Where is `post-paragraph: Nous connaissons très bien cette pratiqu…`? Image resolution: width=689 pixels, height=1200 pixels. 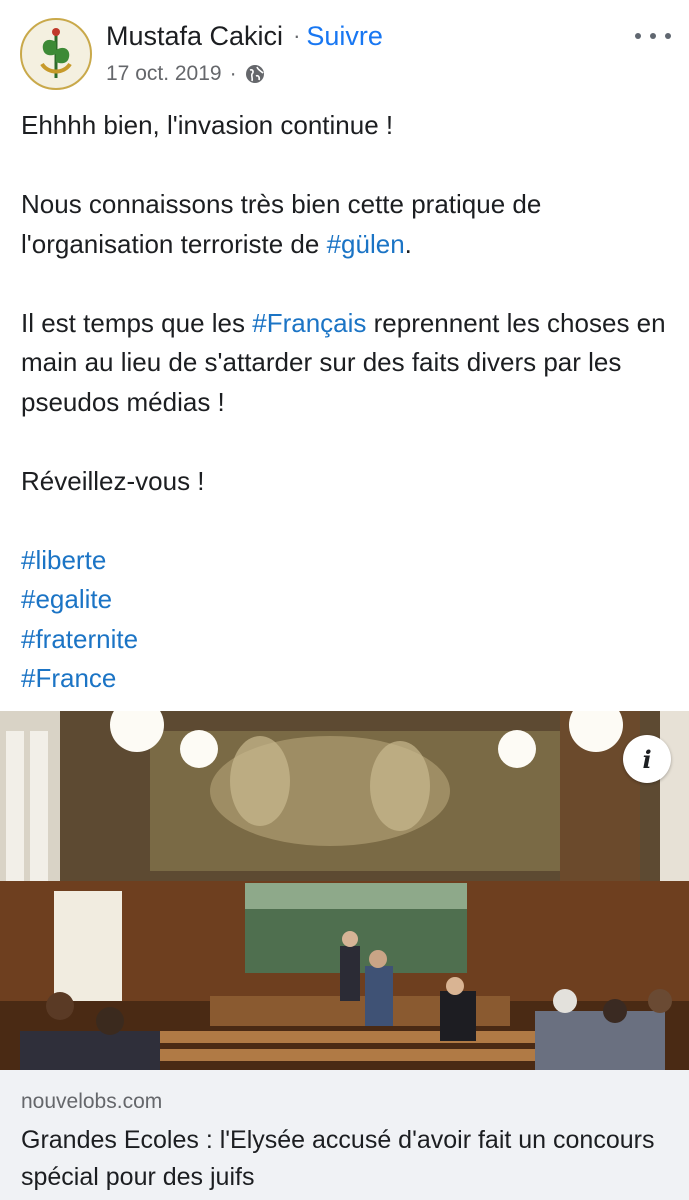
post-paragraph: Nous connaissons très bien cette pratiqu… is located at coordinates (346, 224).